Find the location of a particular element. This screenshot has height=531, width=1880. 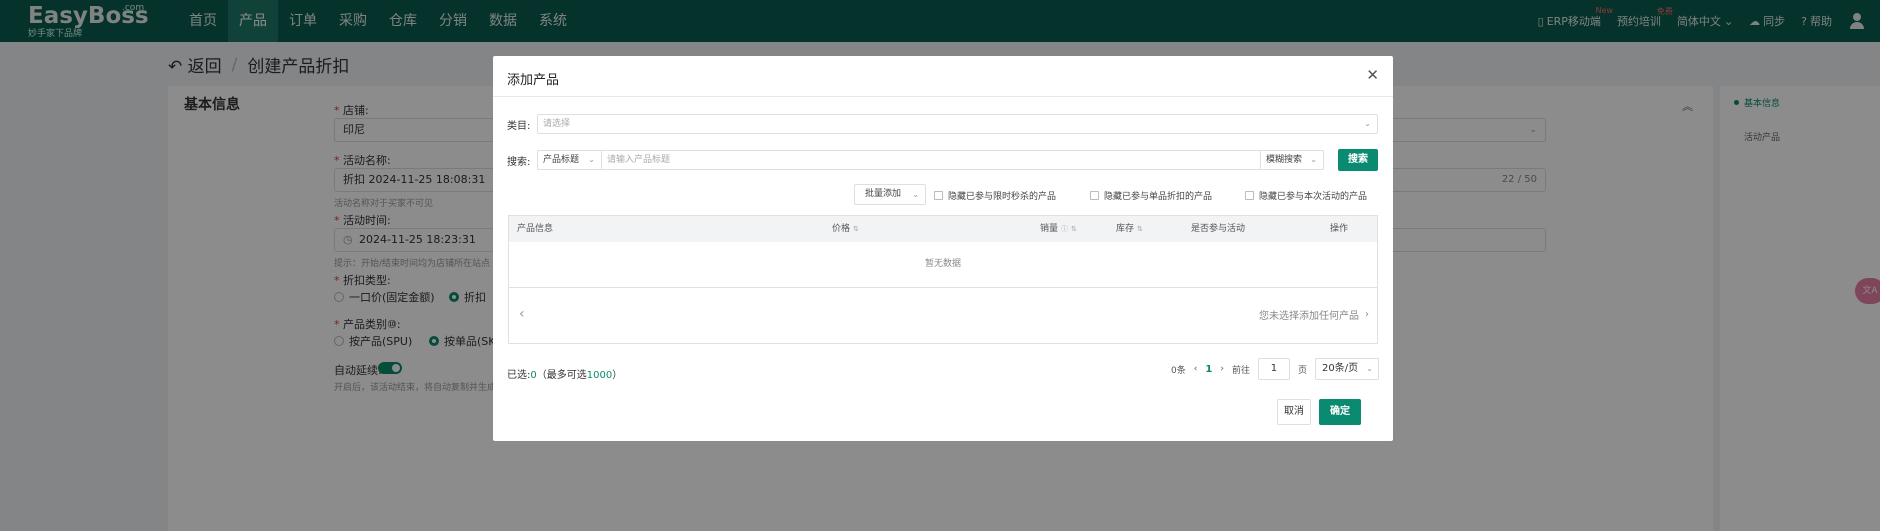

col-sales: 销量 ⓘ ⇅ is located at coordinates (1058, 229).